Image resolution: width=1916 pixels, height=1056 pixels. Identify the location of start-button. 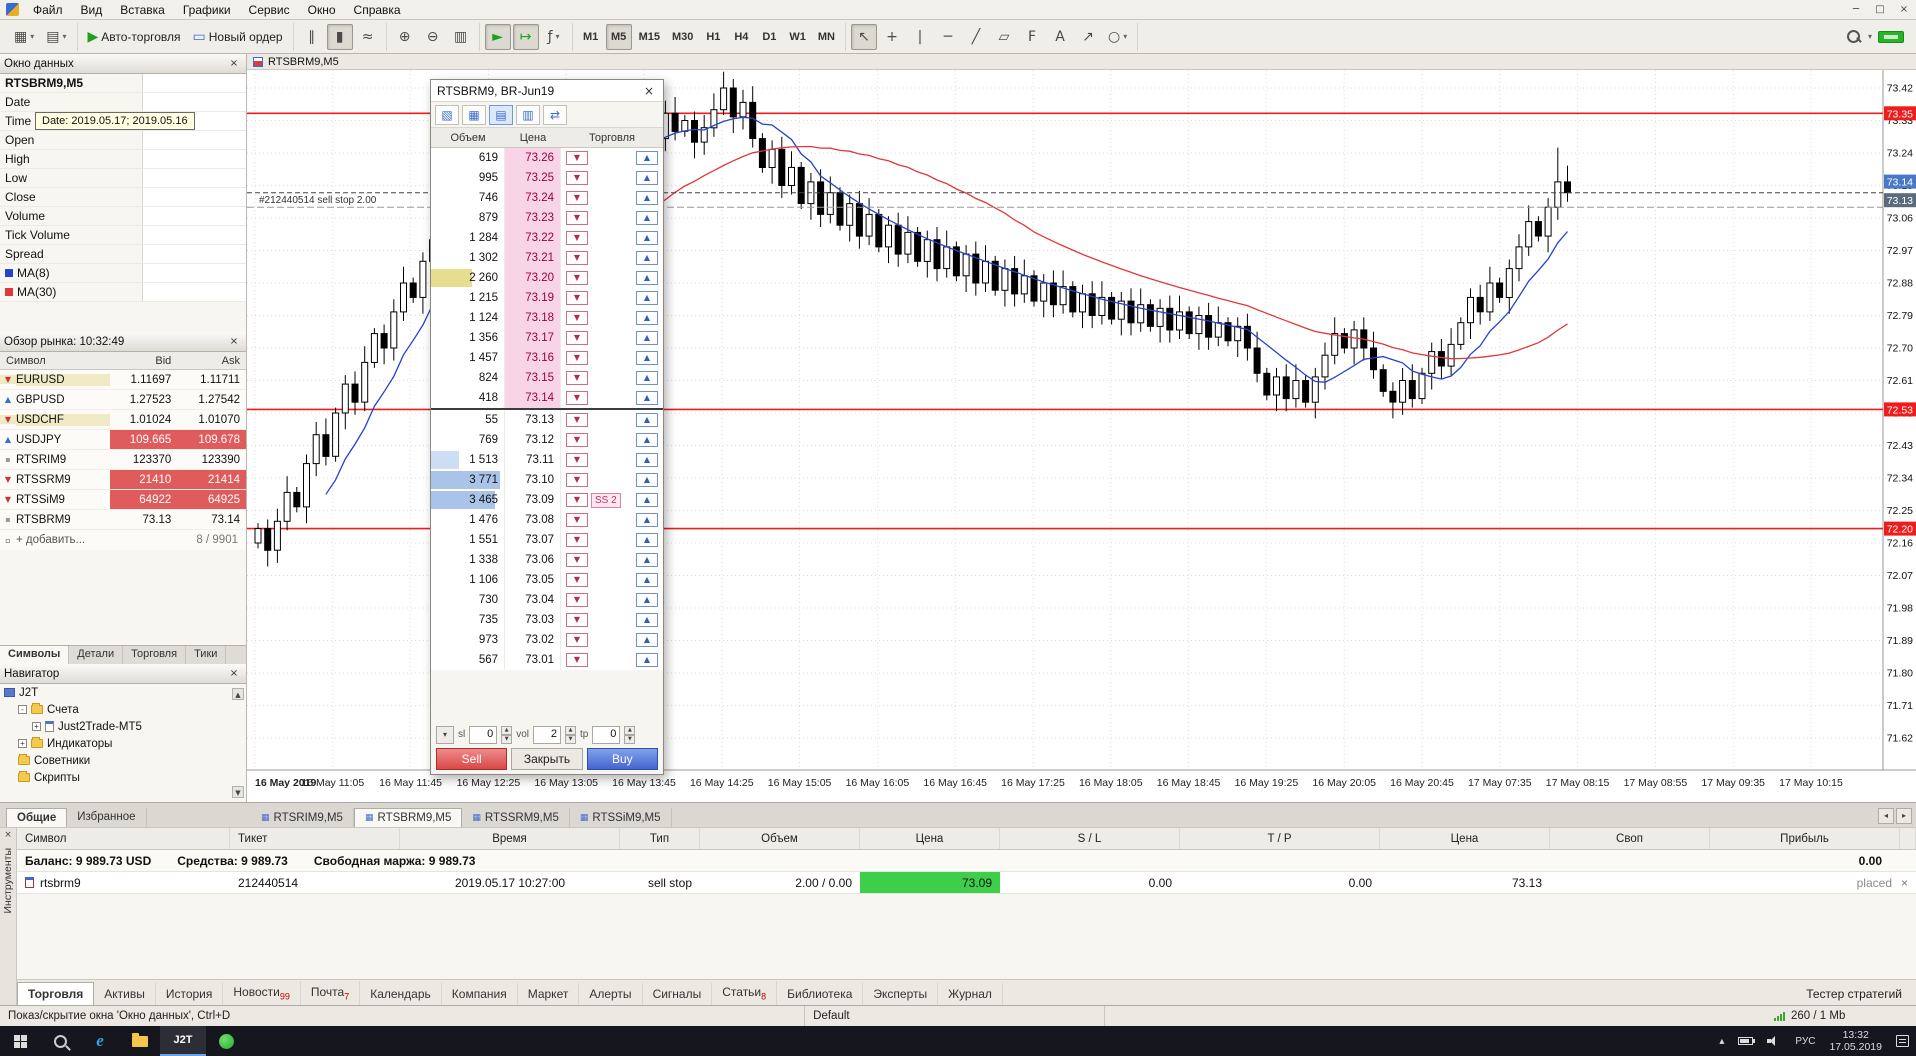
(20, 1041).